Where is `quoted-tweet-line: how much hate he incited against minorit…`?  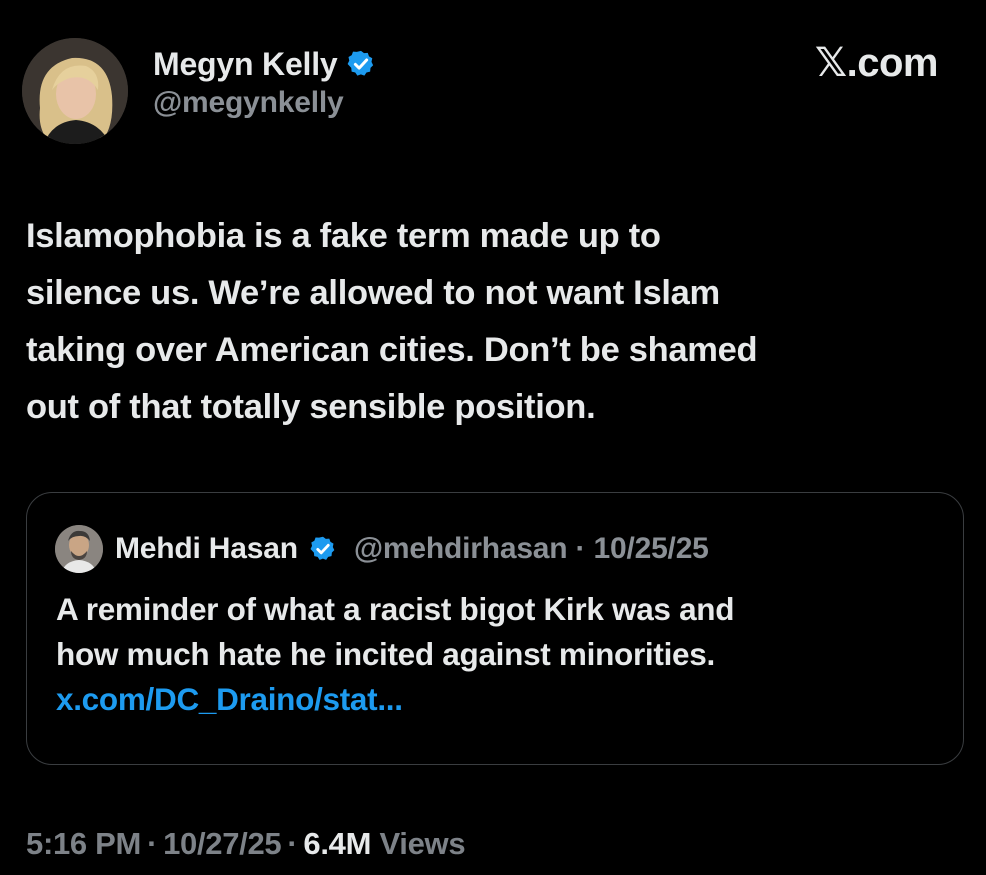
quoted-tweet-line: how much hate he incited against minorit… is located at coordinates (385, 654).